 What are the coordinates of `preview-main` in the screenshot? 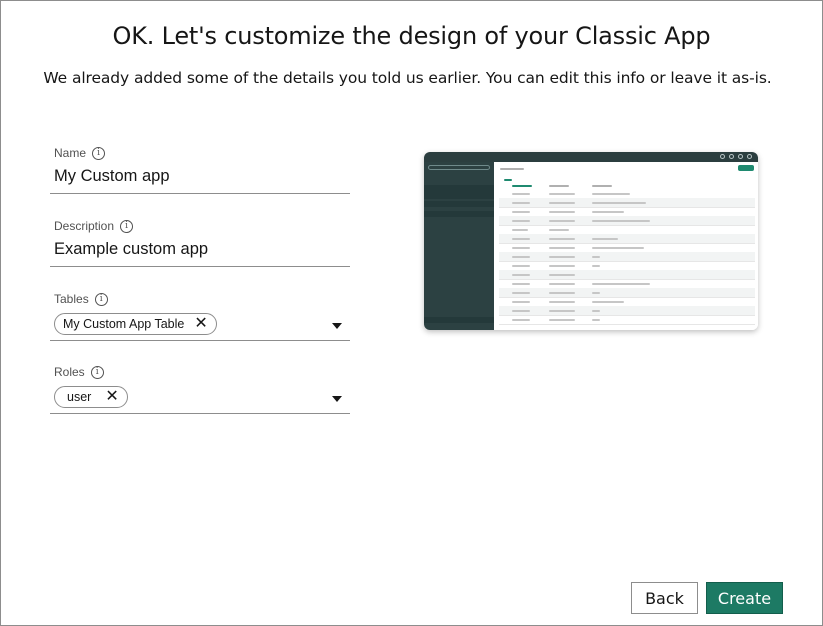 It's located at (626, 246).